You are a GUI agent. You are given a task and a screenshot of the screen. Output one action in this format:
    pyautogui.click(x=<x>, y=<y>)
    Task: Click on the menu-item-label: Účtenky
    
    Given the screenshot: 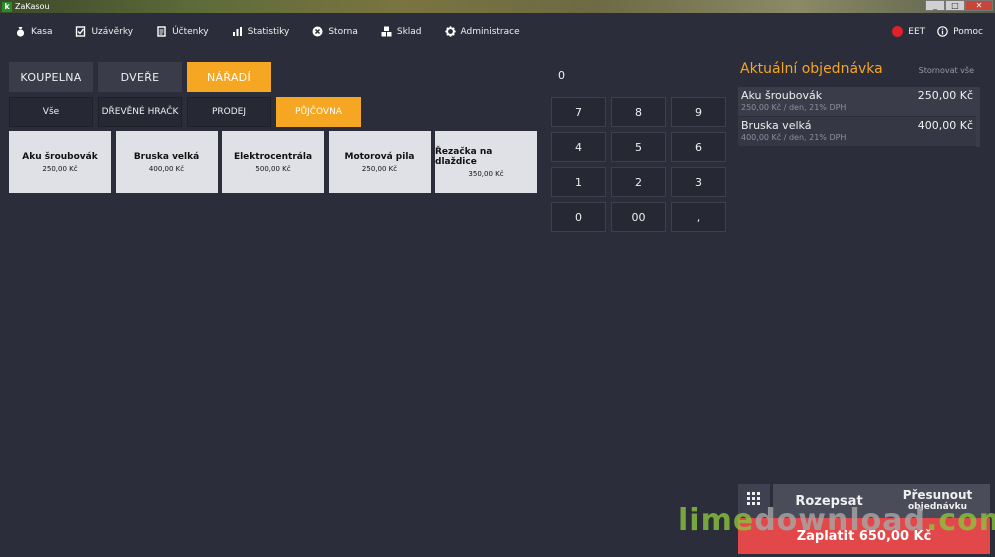 What is the action you would take?
    pyautogui.click(x=190, y=31)
    